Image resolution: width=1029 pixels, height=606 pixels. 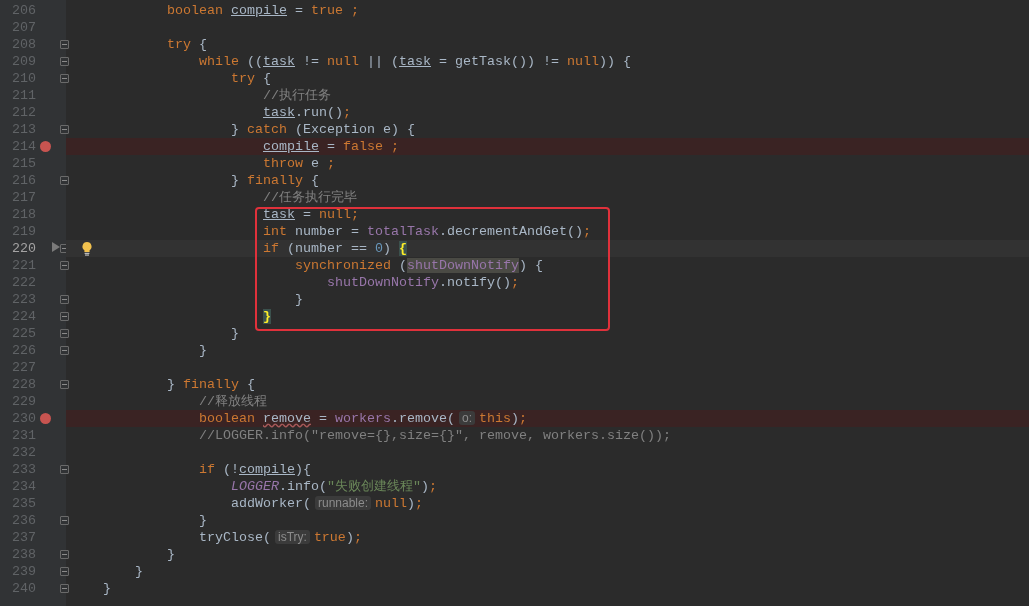 What do you see at coordinates (427, 231) in the screenshot?
I see `code-line: int number = totalTask.decrementAndGet();` at bounding box center [427, 231].